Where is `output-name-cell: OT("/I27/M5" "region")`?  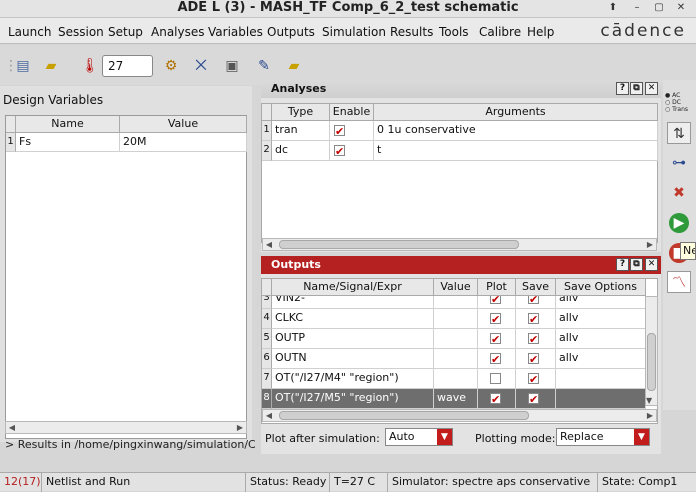
output-name-cell: OT("/I27/M5" "region") is located at coordinates (353, 399).